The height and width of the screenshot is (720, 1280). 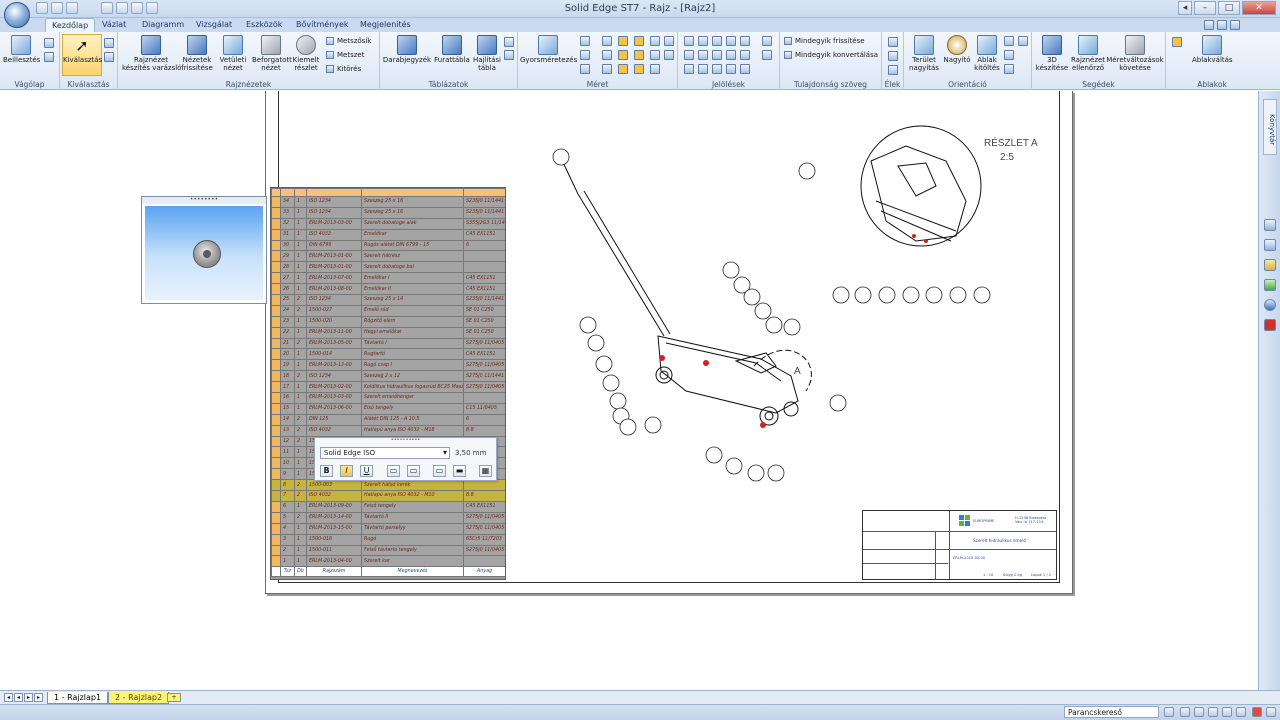 What do you see at coordinates (388, 234) in the screenshot?
I see `table-row: 31 1 ISO 4032 Emelőkar C45 EX1151` at bounding box center [388, 234].